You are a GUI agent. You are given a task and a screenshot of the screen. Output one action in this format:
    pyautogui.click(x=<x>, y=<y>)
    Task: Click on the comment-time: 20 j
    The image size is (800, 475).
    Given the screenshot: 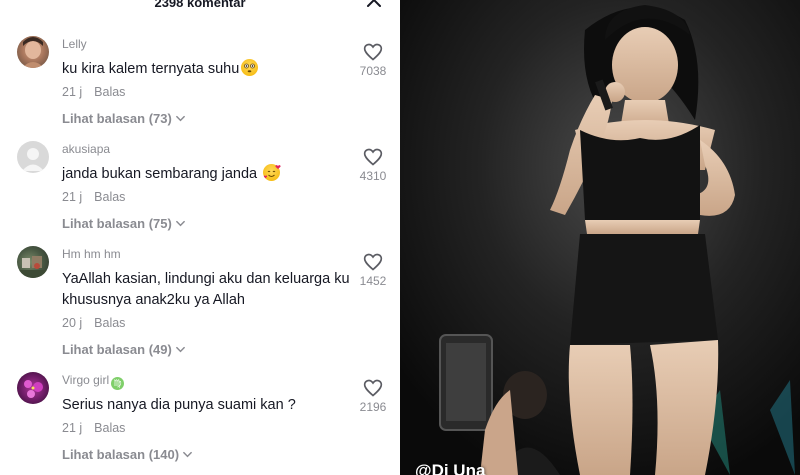 What is the action you would take?
    pyautogui.click(x=72, y=323)
    